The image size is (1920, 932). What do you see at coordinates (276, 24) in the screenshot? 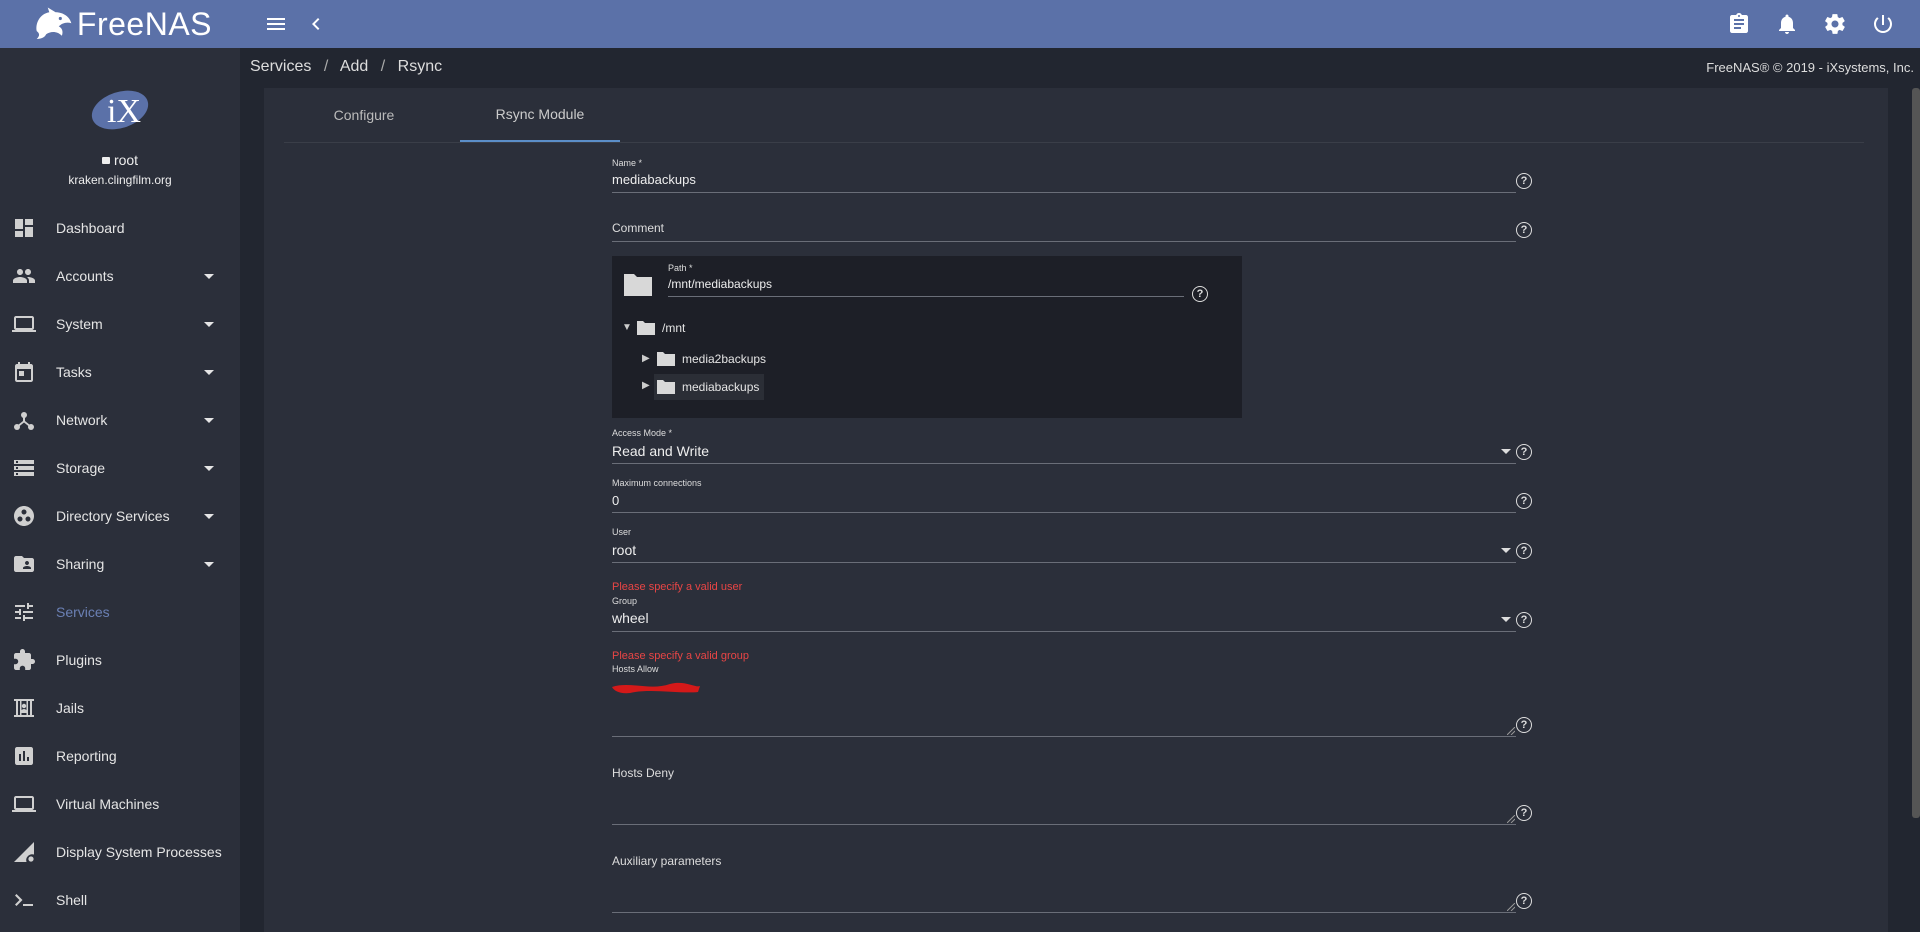
I see `menu-toggle-button` at bounding box center [276, 24].